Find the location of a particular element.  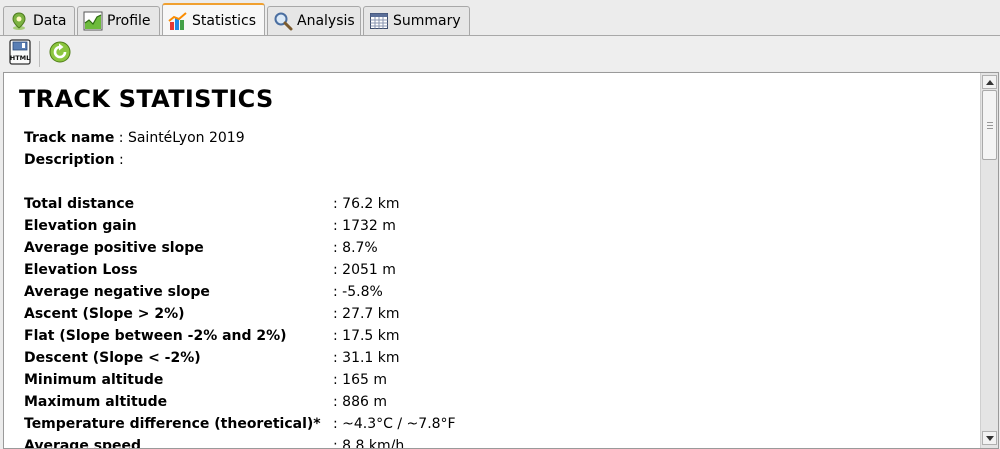

scroll-down-button is located at coordinates (989, 438).